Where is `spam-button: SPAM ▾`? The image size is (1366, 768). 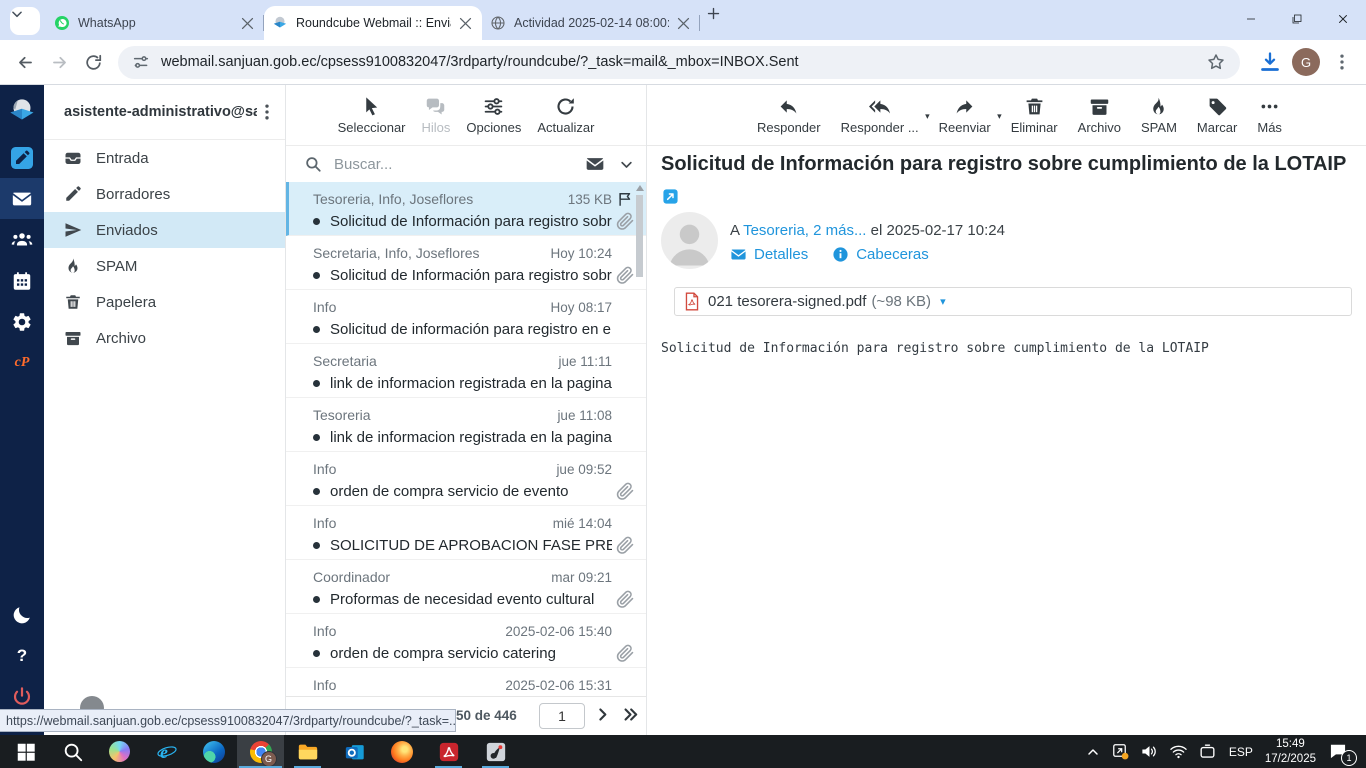 spam-button: SPAM ▾ is located at coordinates (1159, 115).